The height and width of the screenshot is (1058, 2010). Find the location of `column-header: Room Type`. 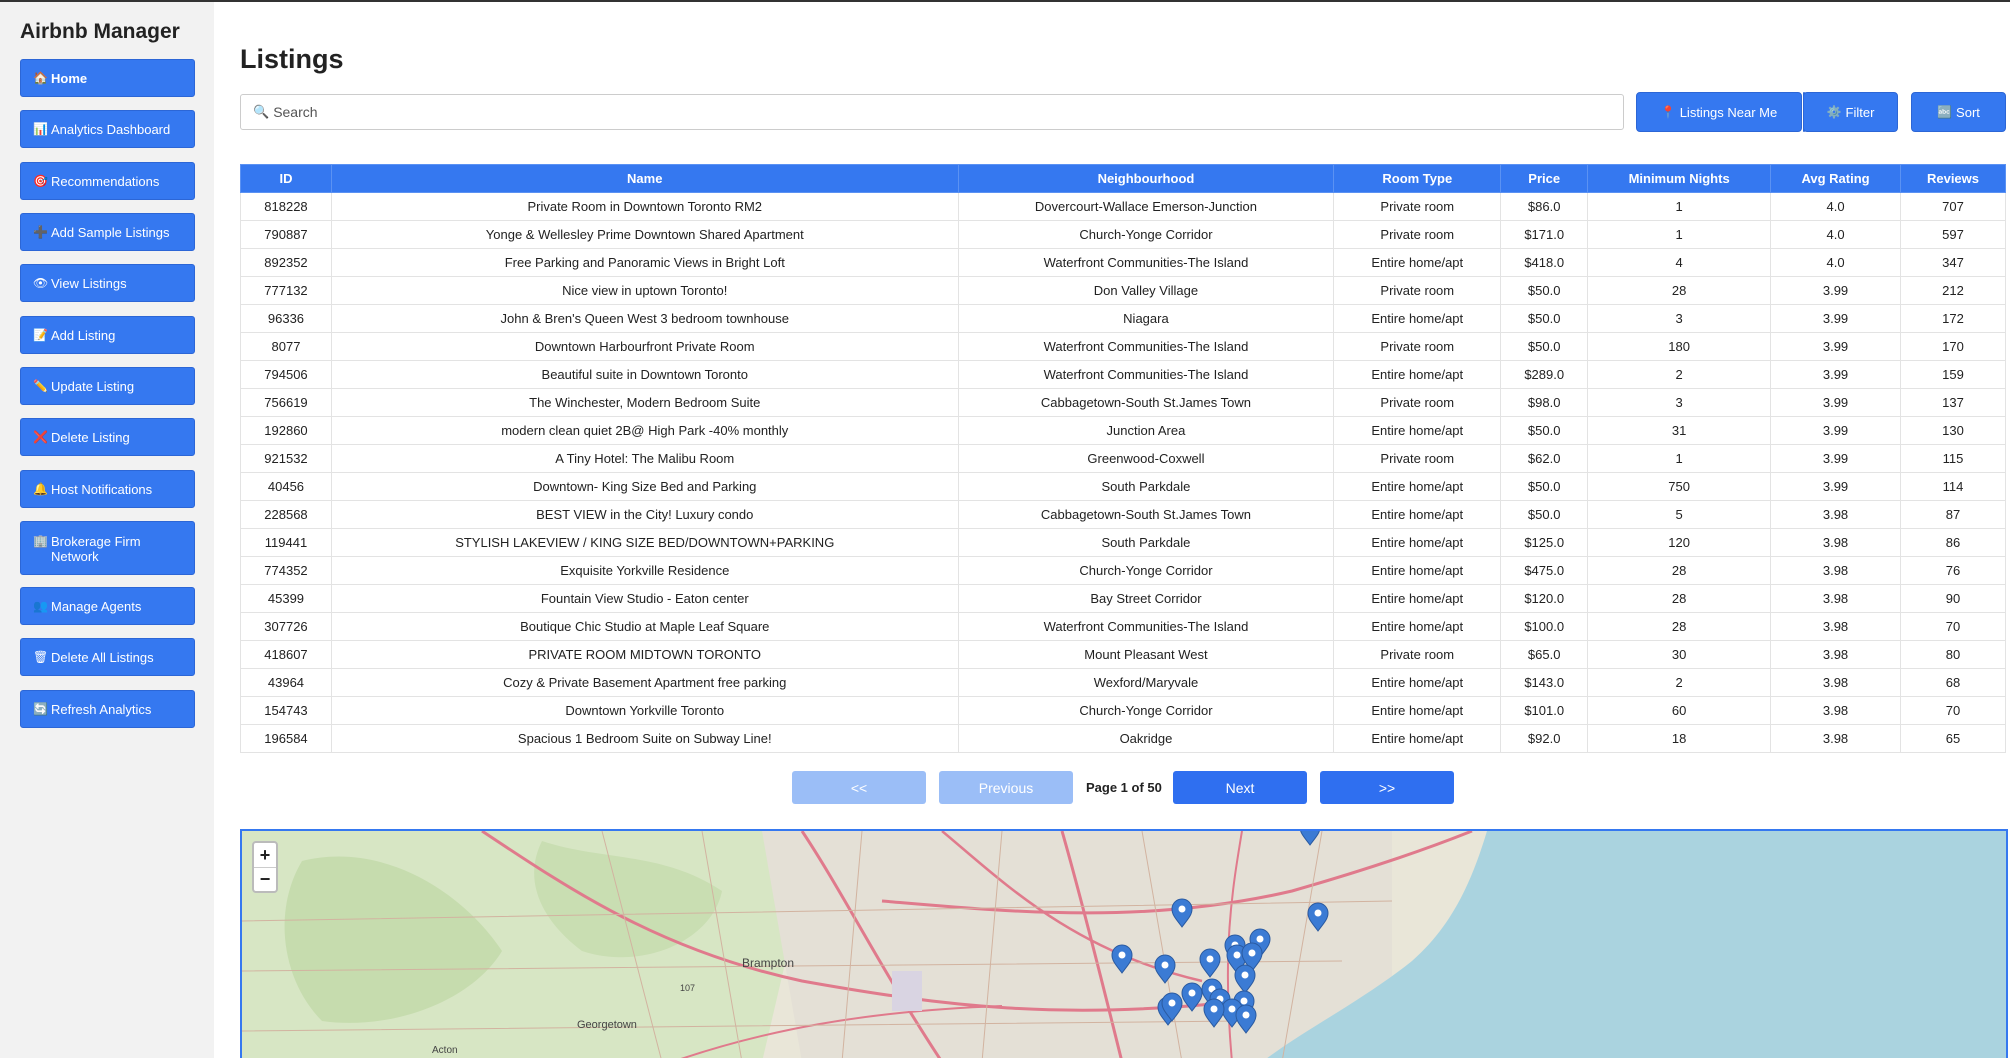

column-header: Room Type is located at coordinates (1417, 178).